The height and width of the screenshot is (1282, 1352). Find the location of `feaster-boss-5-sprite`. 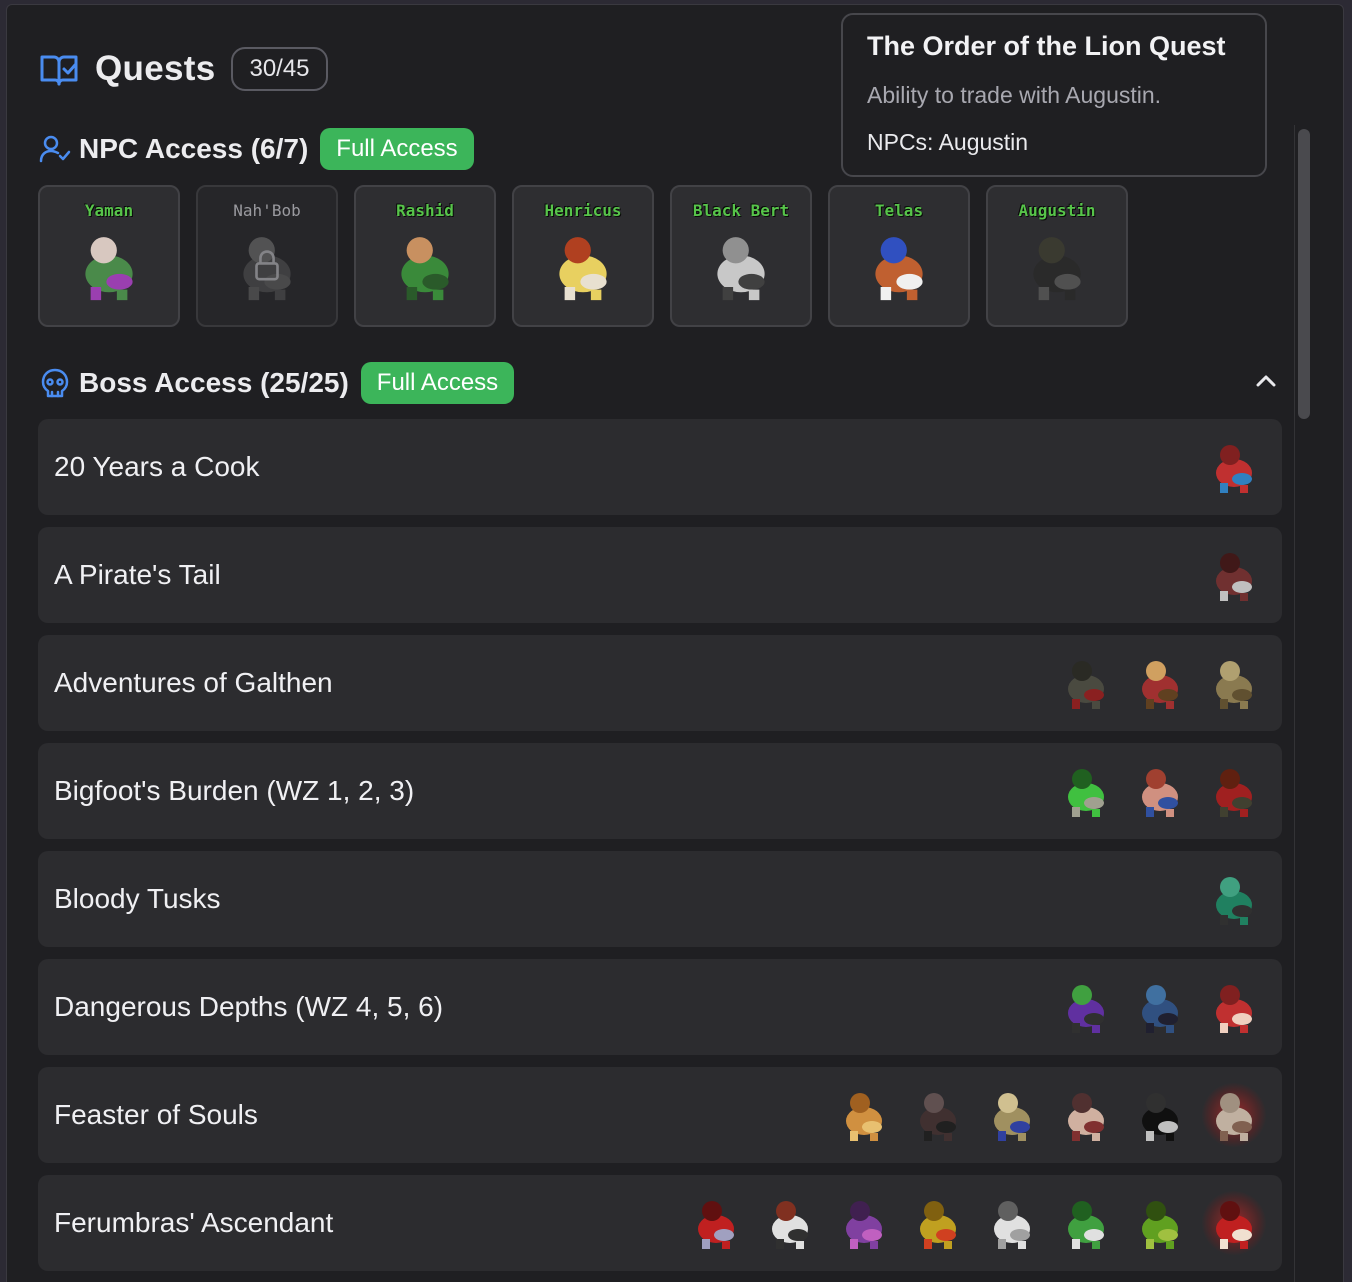

feaster-boss-5-sprite is located at coordinates (1160, 1115).